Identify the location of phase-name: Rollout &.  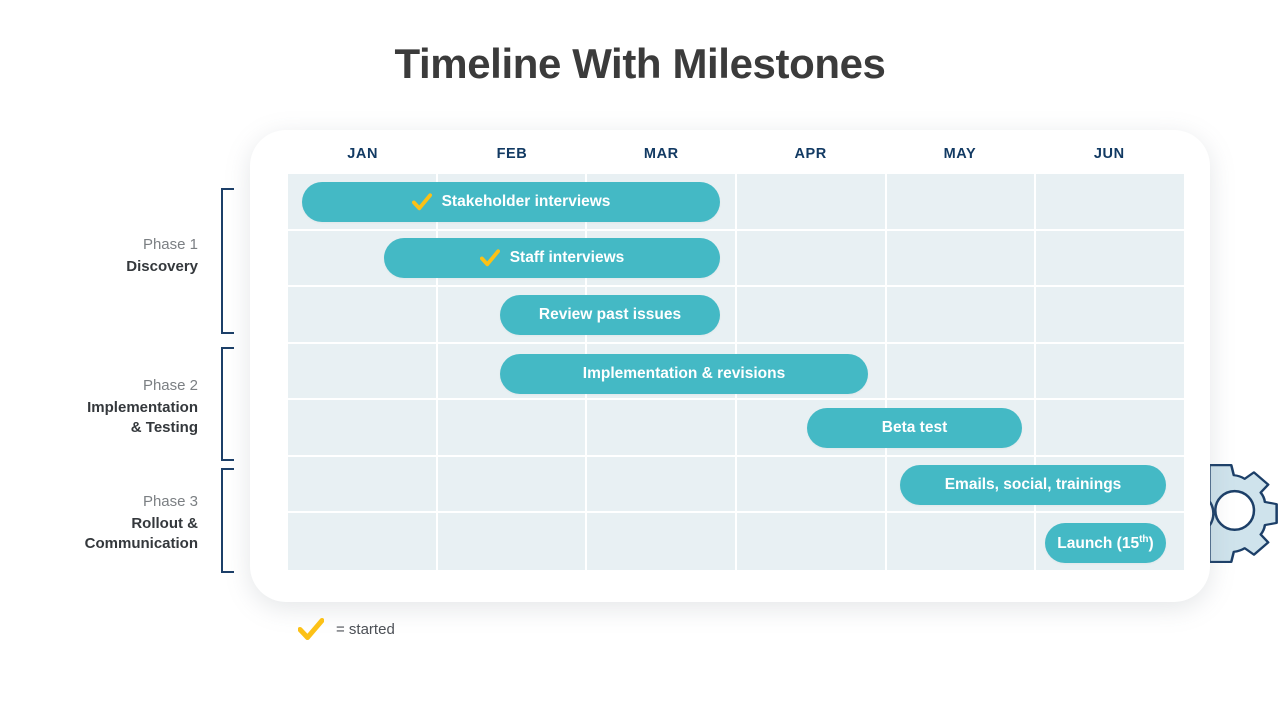
(164, 523).